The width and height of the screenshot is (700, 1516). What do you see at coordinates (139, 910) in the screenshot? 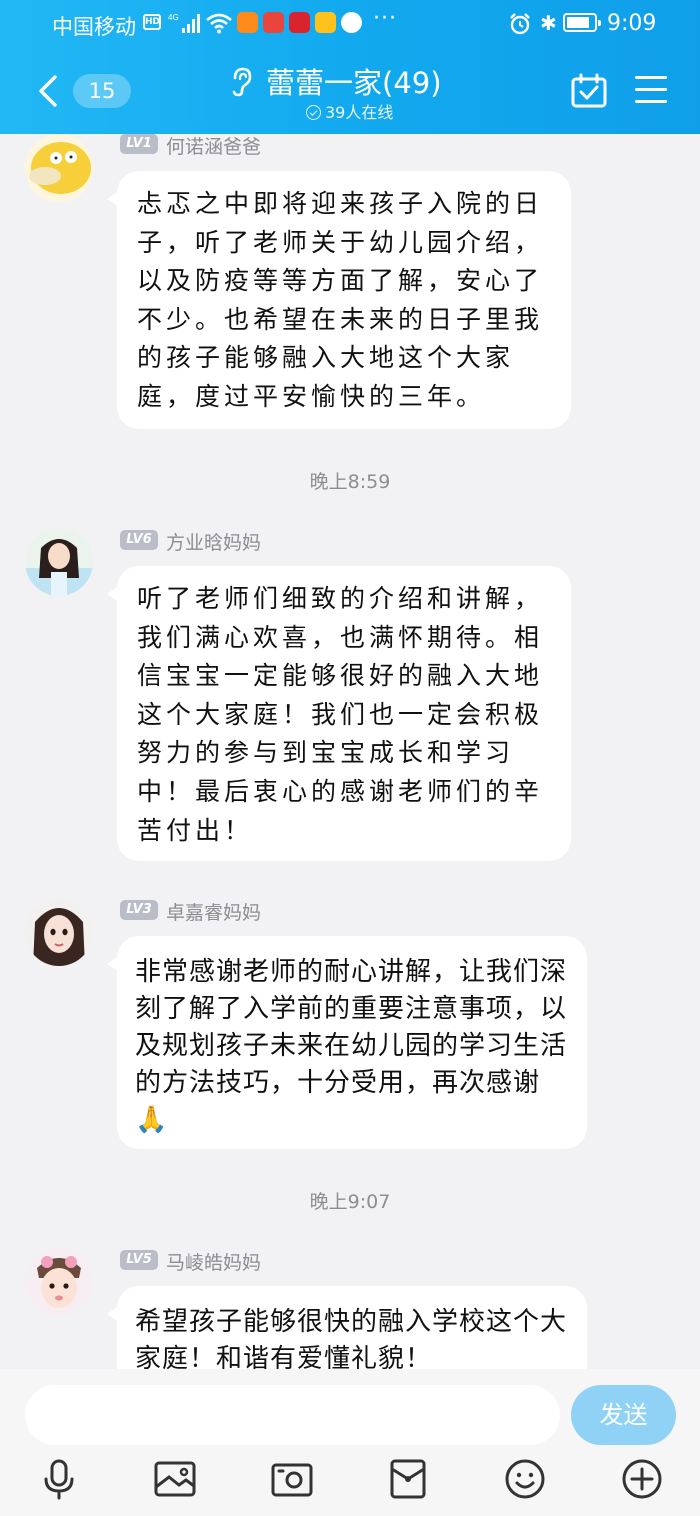
I see `level-badge: LV3` at bounding box center [139, 910].